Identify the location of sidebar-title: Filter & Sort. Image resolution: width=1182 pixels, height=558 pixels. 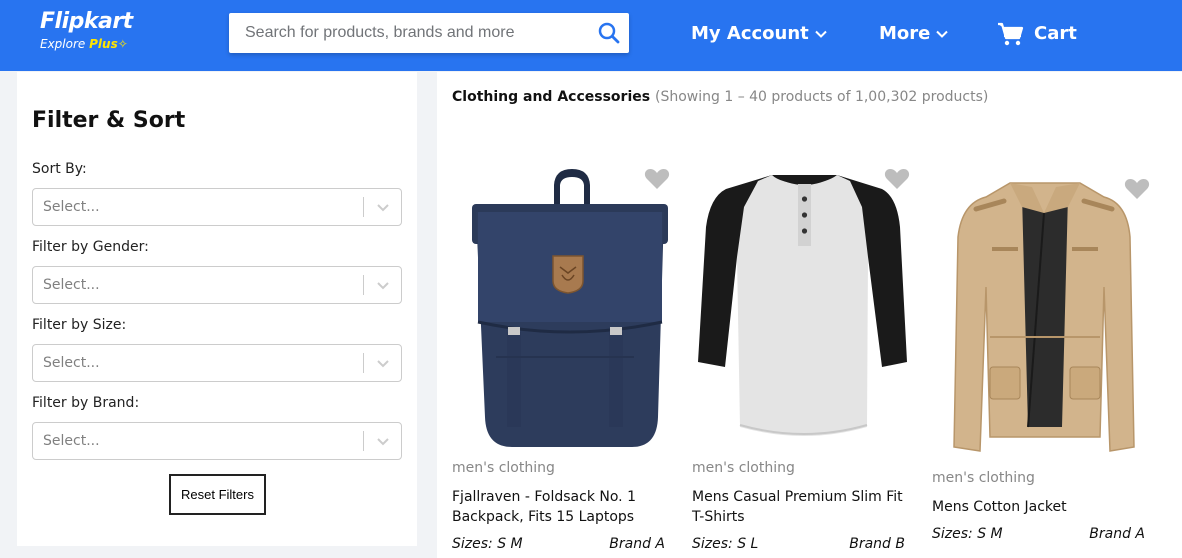
(109, 120).